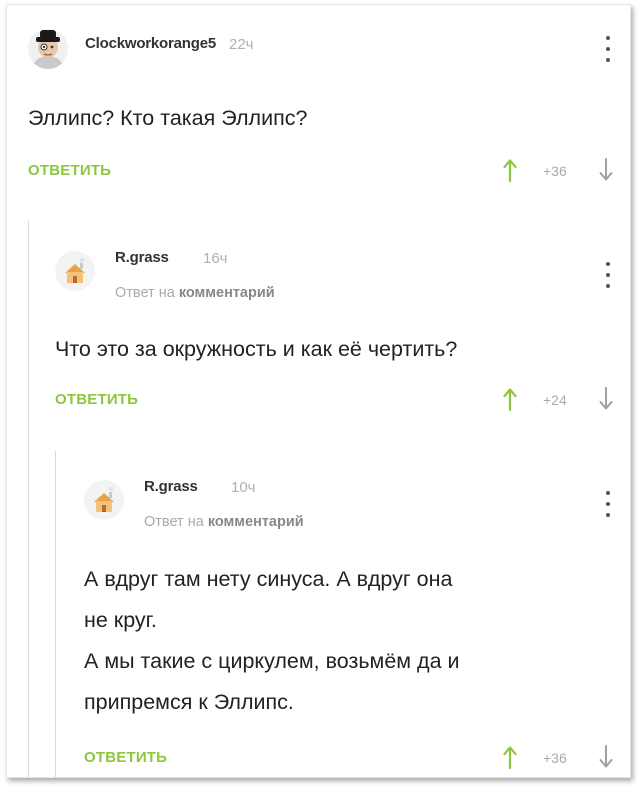 This screenshot has height=788, width=640. What do you see at coordinates (189, 702) in the screenshot?
I see `comment-text-line: припремся к Эллипс.` at bounding box center [189, 702].